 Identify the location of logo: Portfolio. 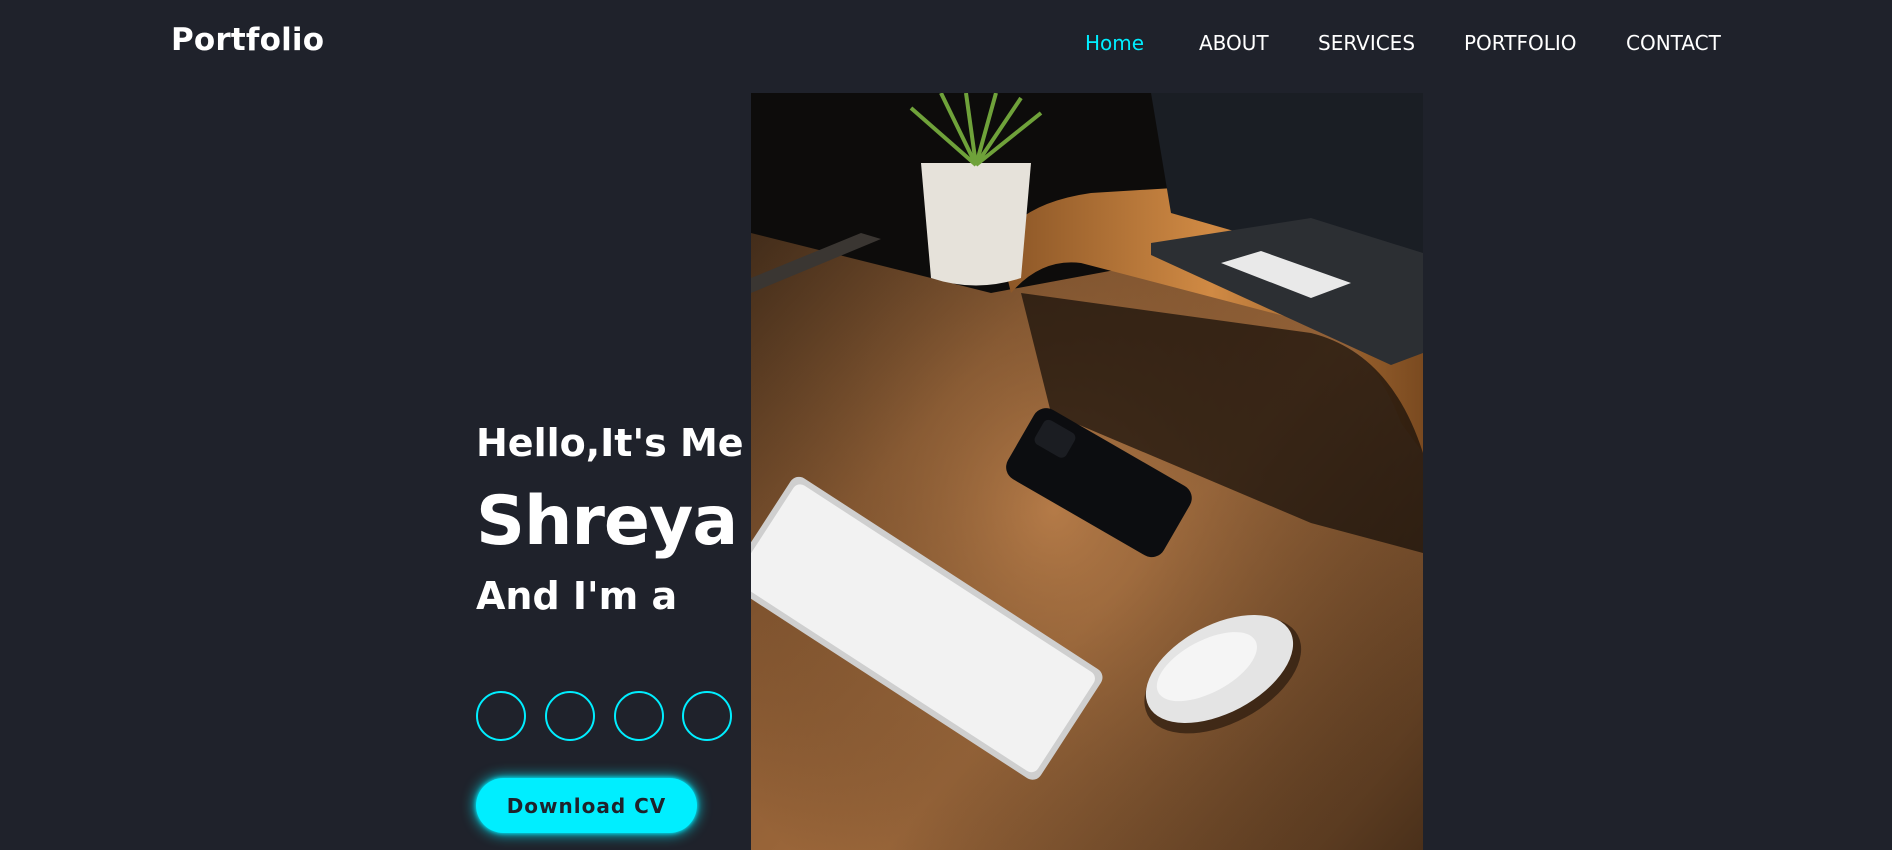
(247, 40).